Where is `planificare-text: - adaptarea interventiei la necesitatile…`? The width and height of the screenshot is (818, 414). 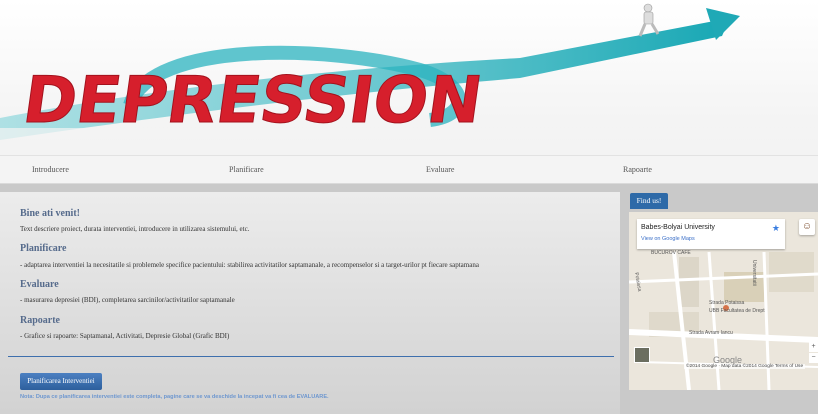 planificare-text: - adaptarea interventiei la necesitatile… is located at coordinates (249, 265).